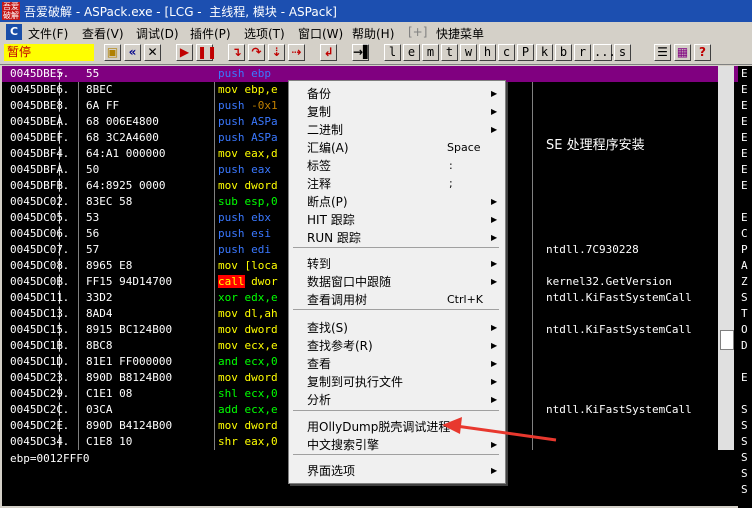  What do you see at coordinates (397, 112) in the screenshot?
I see `context-menu-item: 复制 ▶` at bounding box center [397, 112].